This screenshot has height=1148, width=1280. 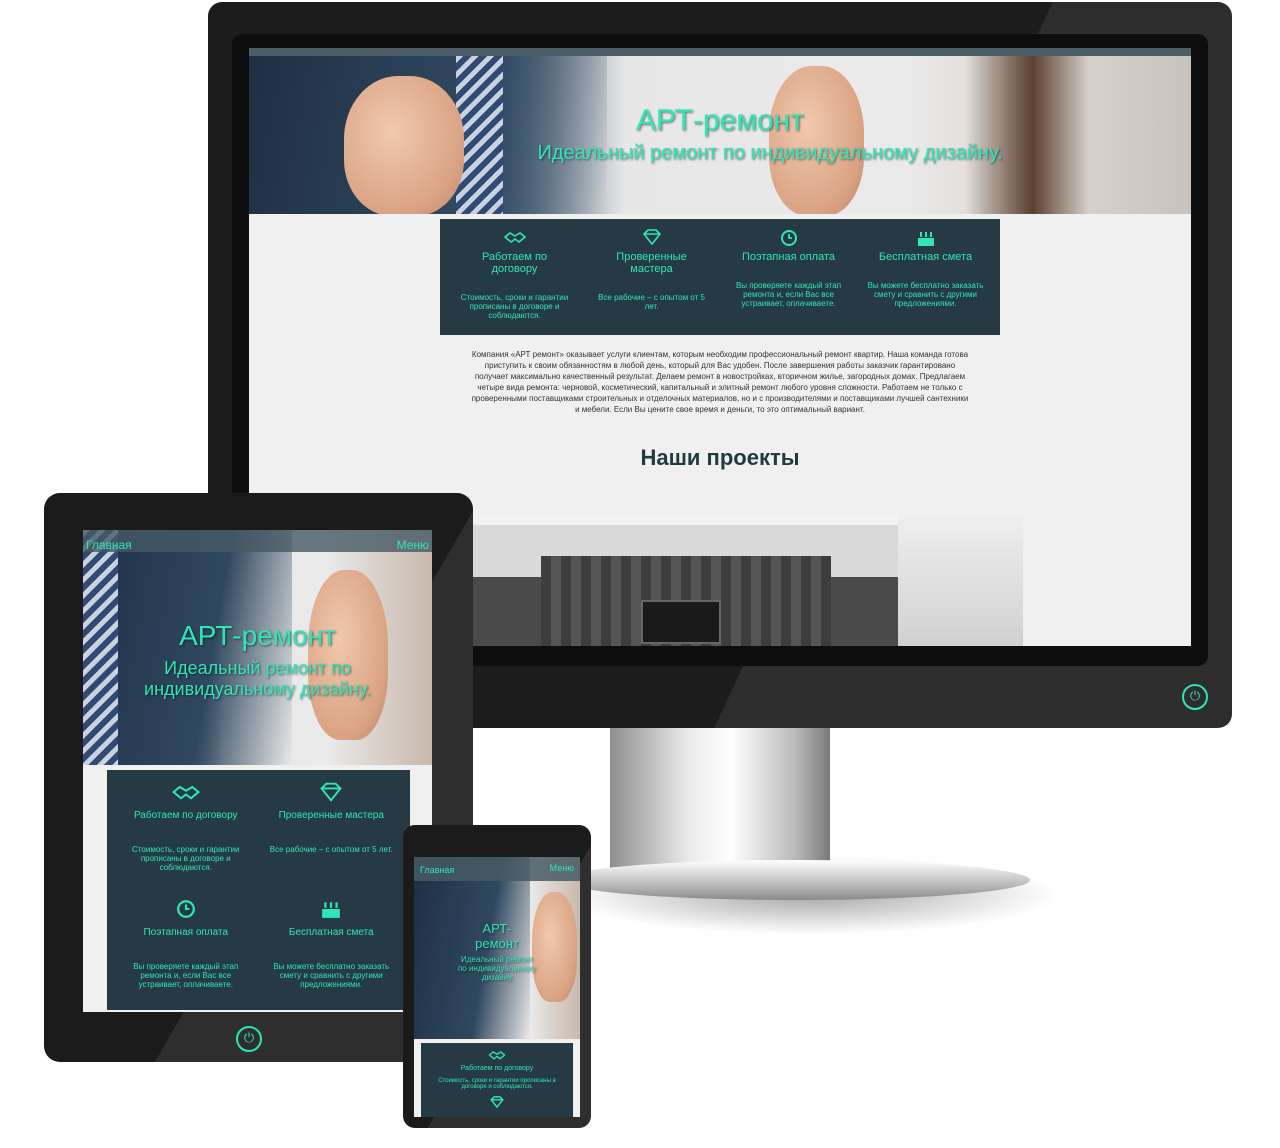 I want to click on monitor-stand-base, so click(x=795, y=880).